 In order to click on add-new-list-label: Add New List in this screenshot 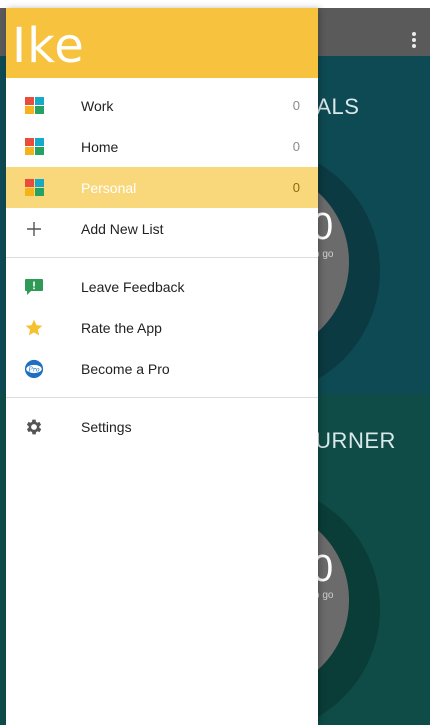, I will do `click(122, 228)`.